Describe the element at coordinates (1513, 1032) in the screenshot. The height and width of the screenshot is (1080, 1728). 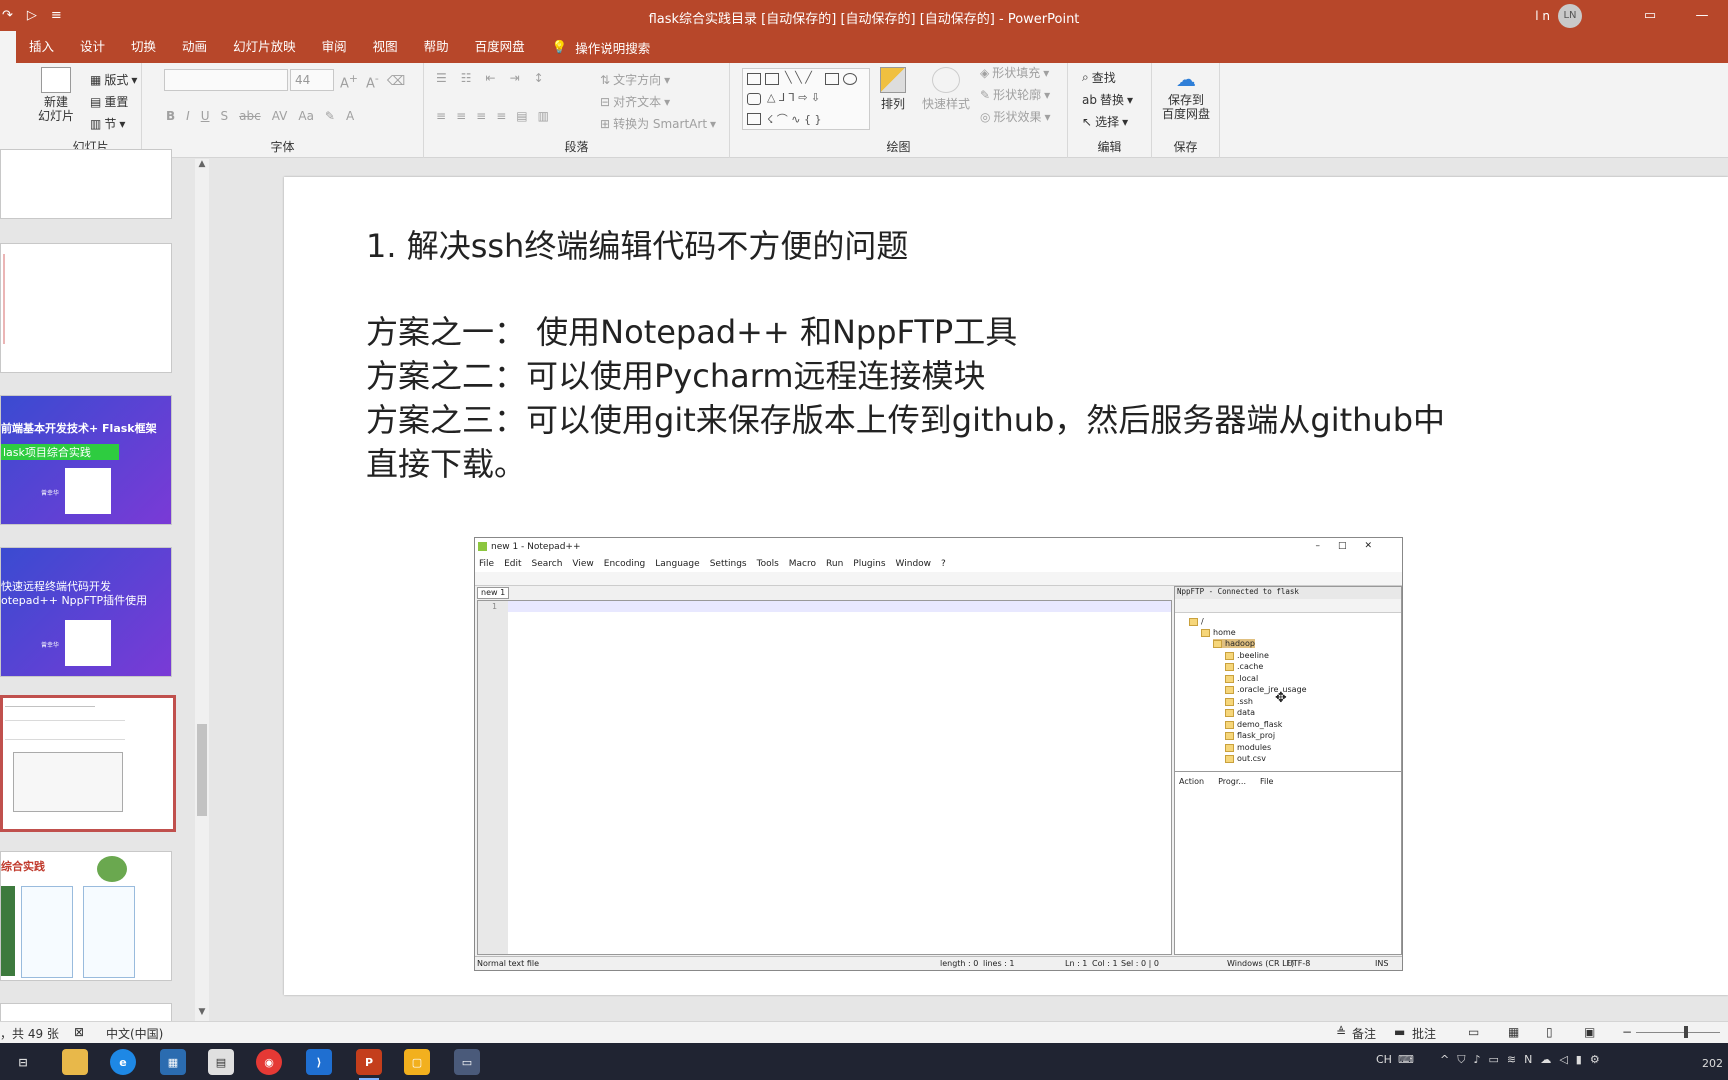
I see `slide-sorter-icon: ▦` at that location.